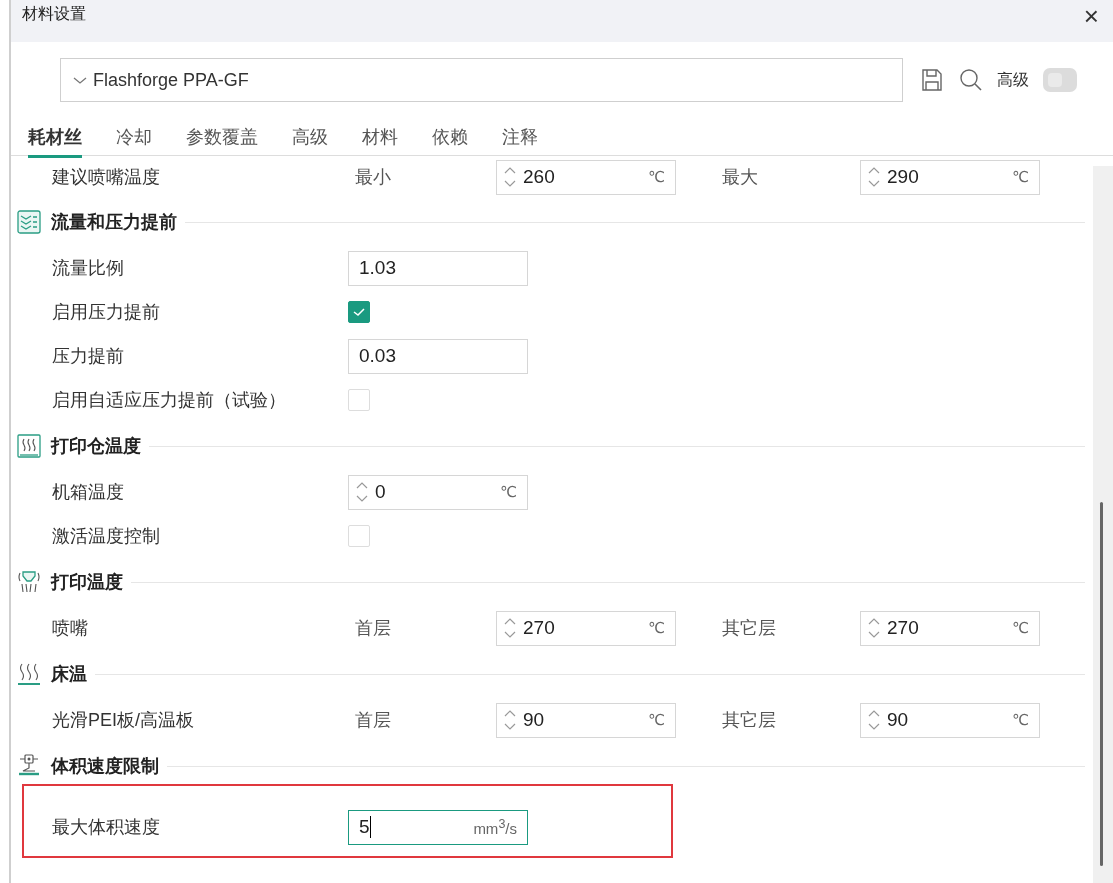  I want to click on section-title: 打印温度, so click(87, 582).